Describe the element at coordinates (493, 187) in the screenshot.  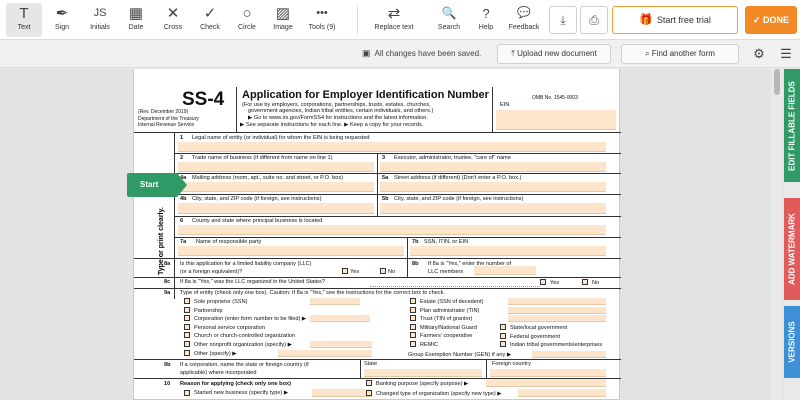
I see `street-address-field` at that location.